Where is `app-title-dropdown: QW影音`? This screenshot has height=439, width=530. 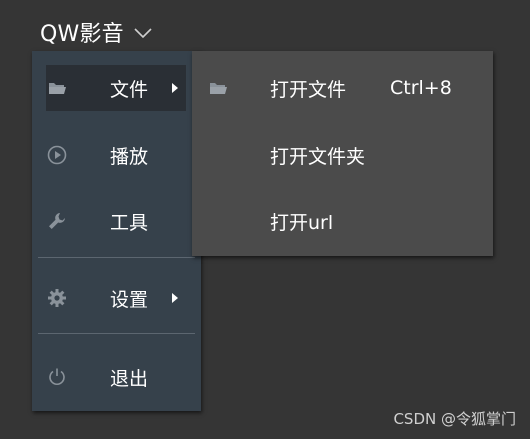
app-title-dropdown: QW影音 is located at coordinates (96, 32).